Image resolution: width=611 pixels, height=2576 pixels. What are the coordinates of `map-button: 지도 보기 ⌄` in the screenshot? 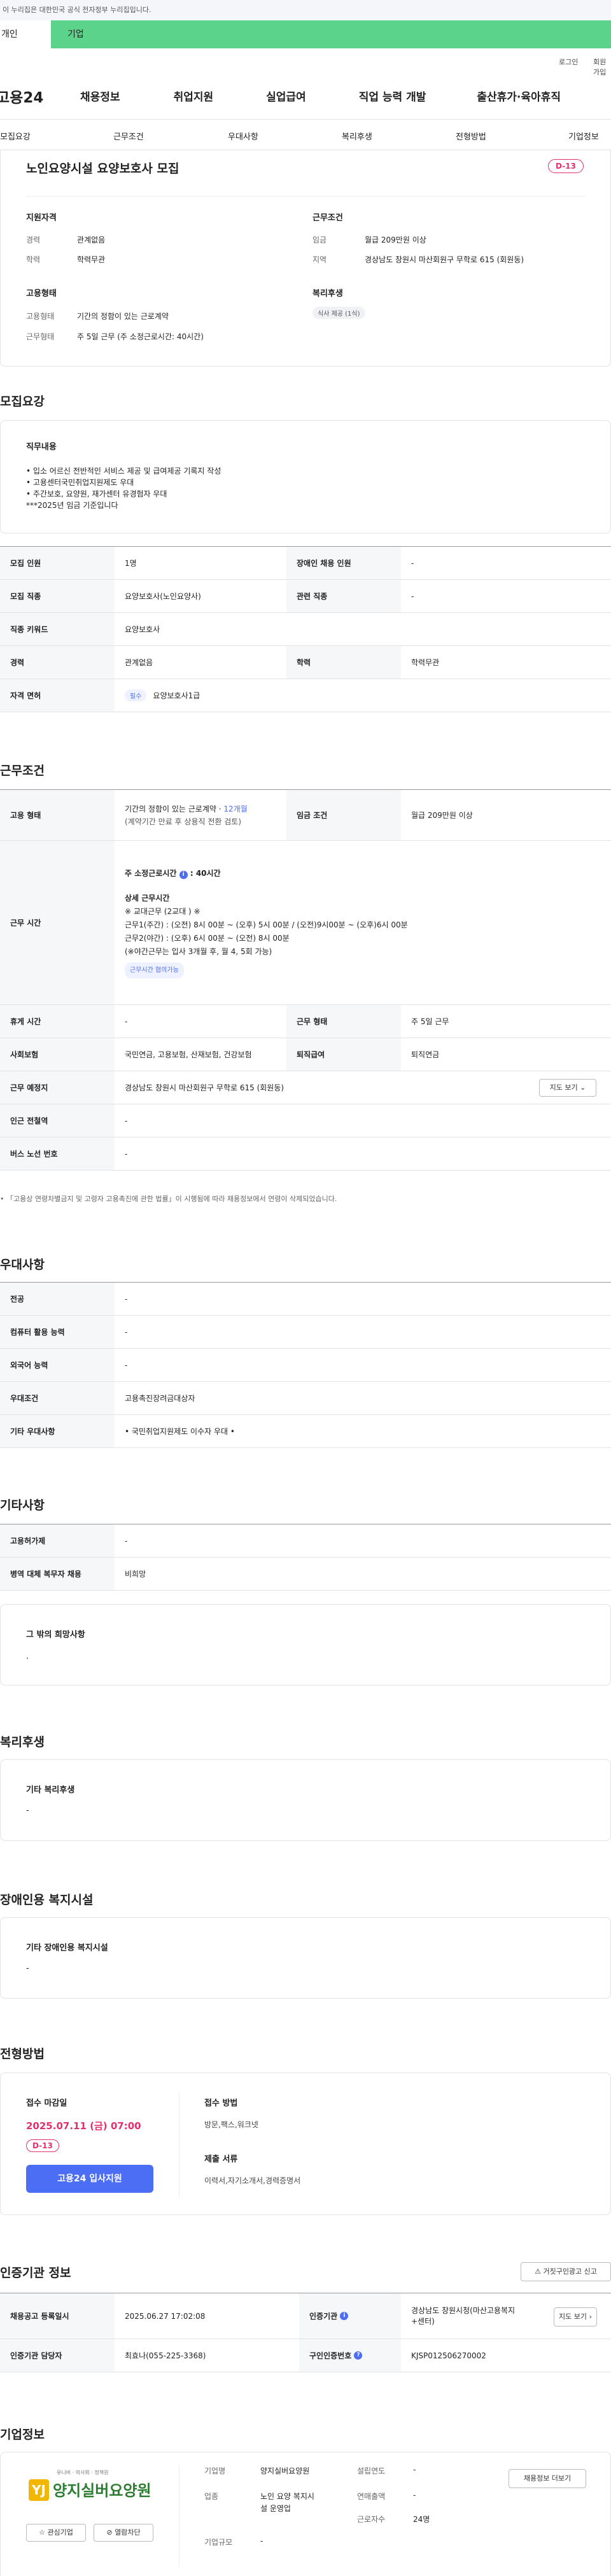 It's located at (567, 1088).